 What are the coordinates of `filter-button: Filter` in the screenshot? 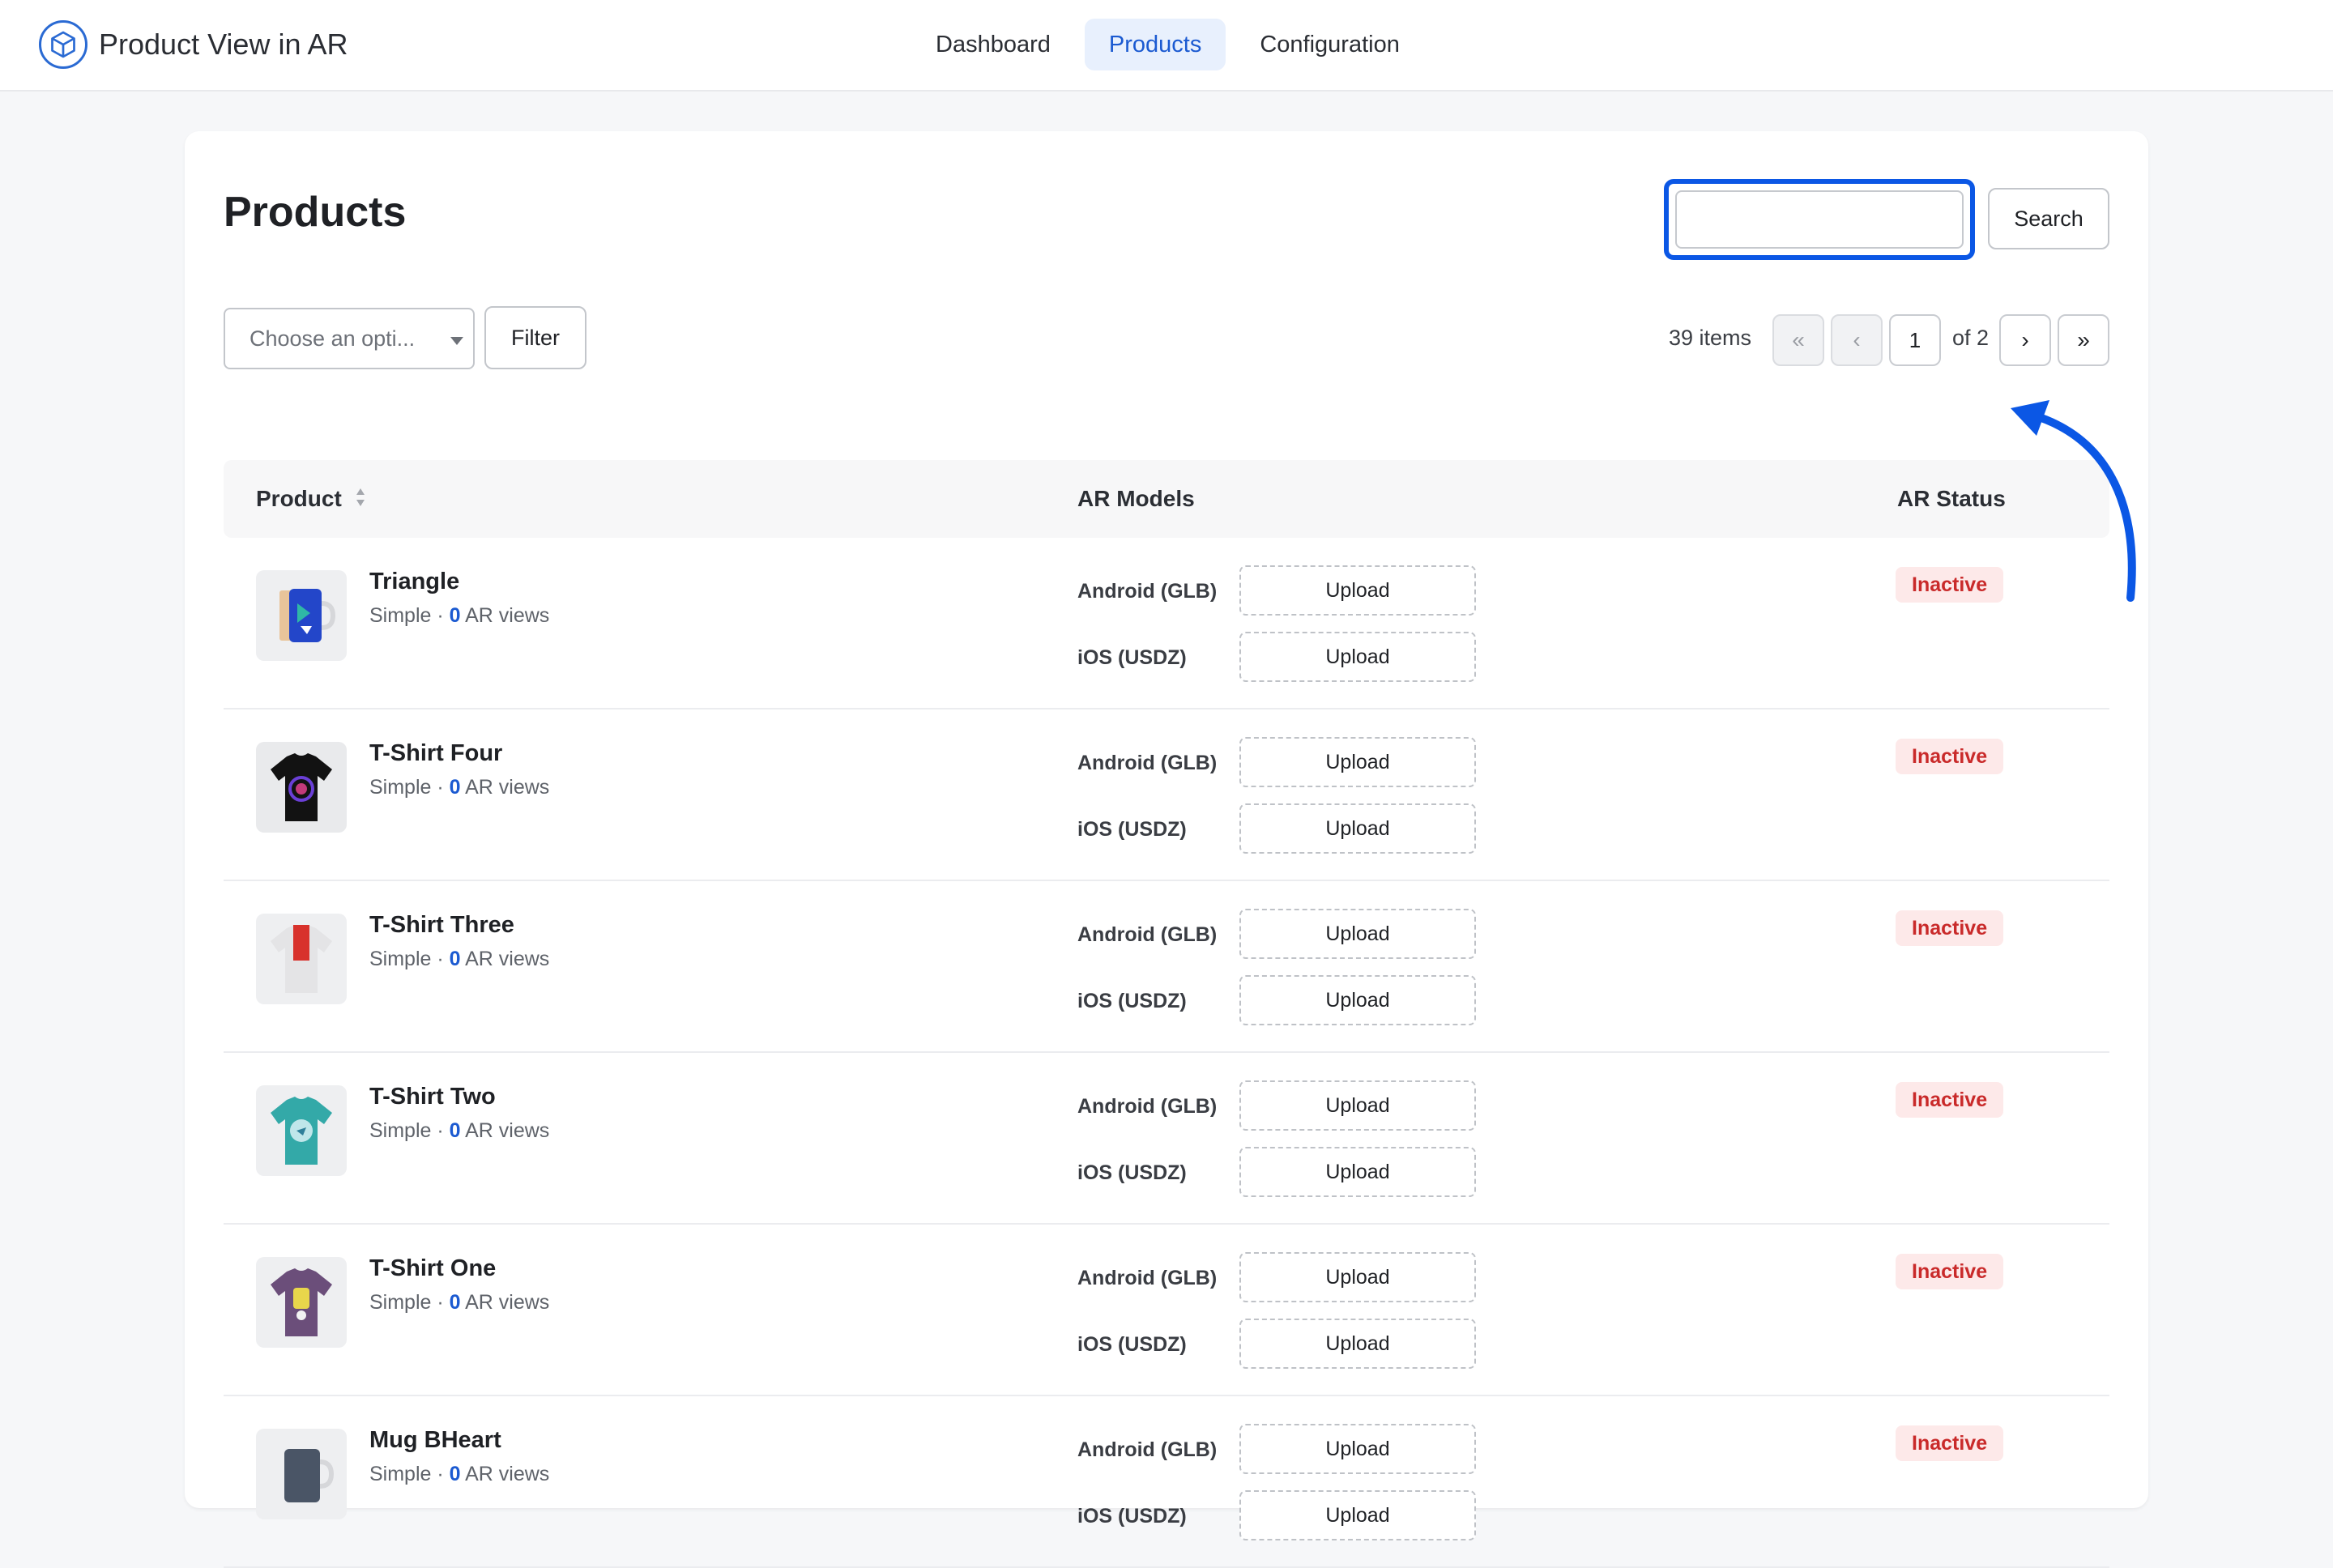 It's located at (535, 337).